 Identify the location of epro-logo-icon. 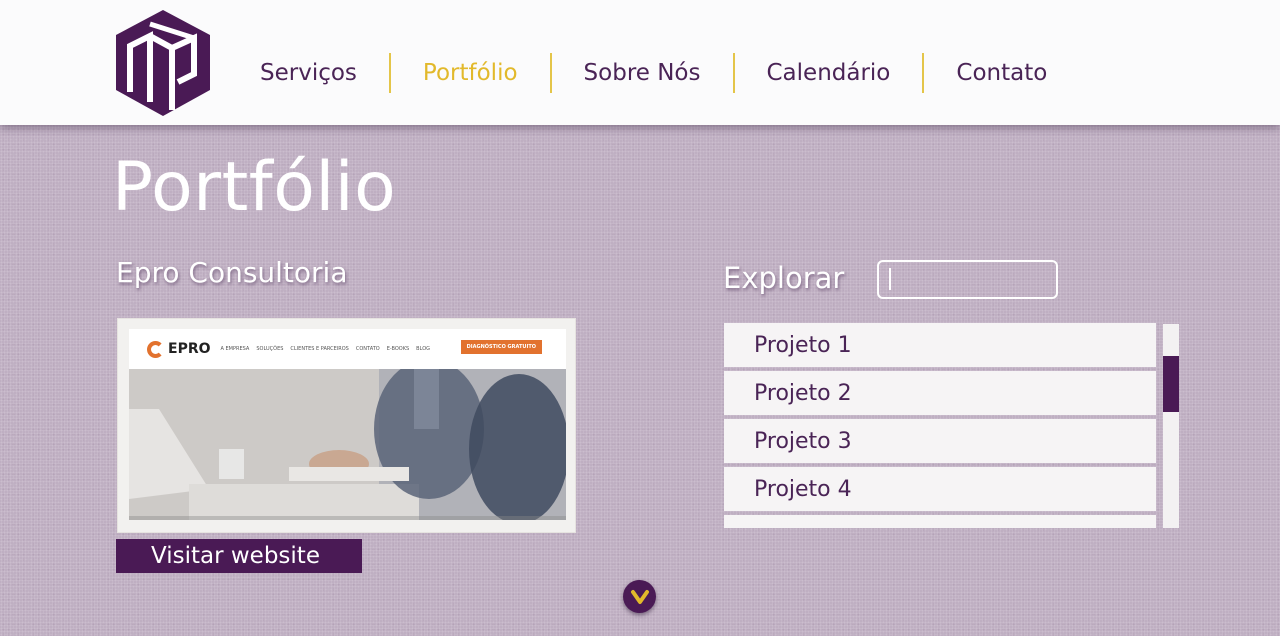
(155, 349).